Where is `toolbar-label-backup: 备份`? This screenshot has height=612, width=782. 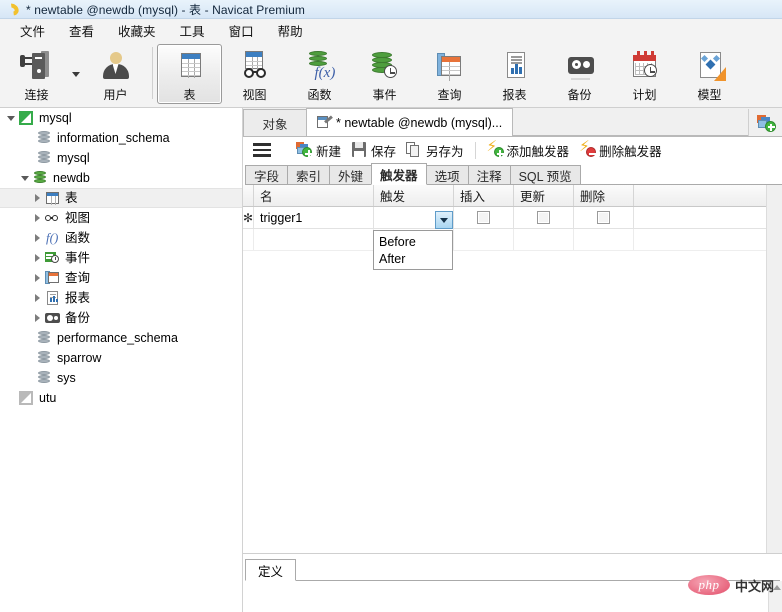 toolbar-label-backup: 备份 is located at coordinates (579, 95).